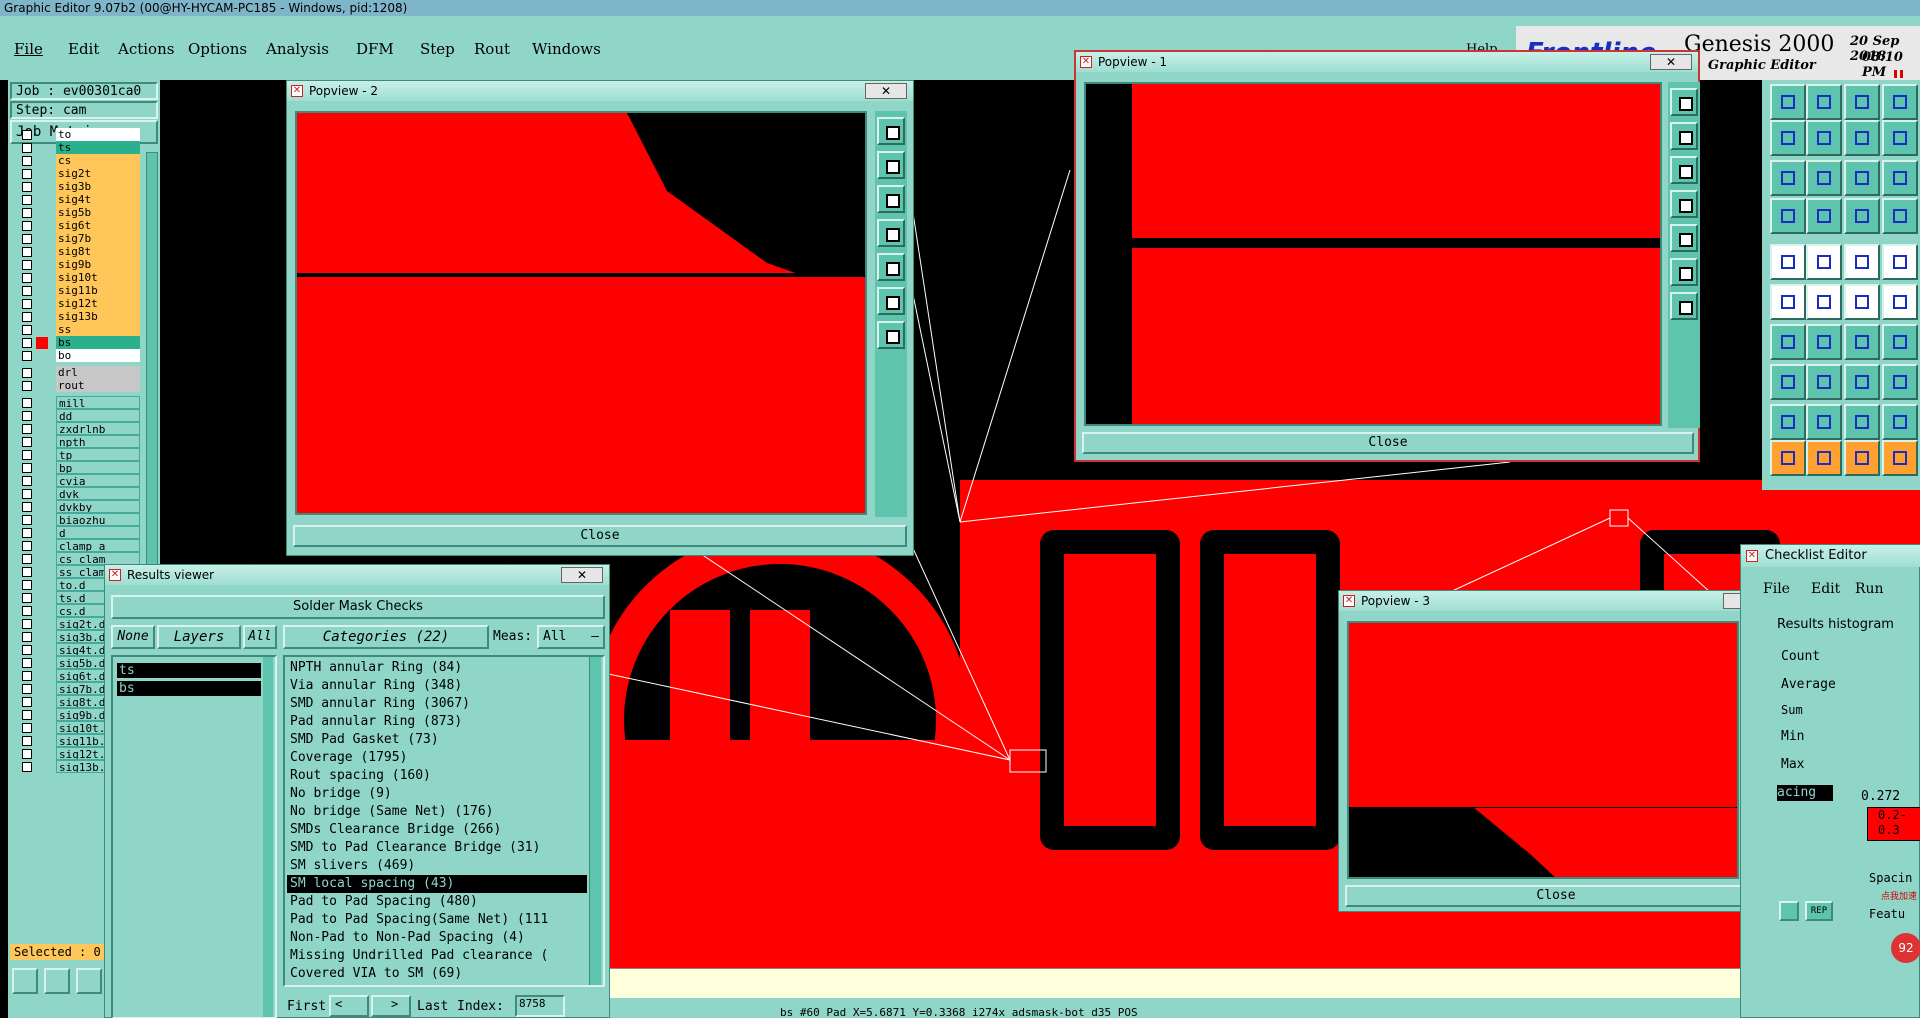 The height and width of the screenshot is (1018, 1920). I want to click on category-item: NPTH annular Ring (84), so click(437, 668).